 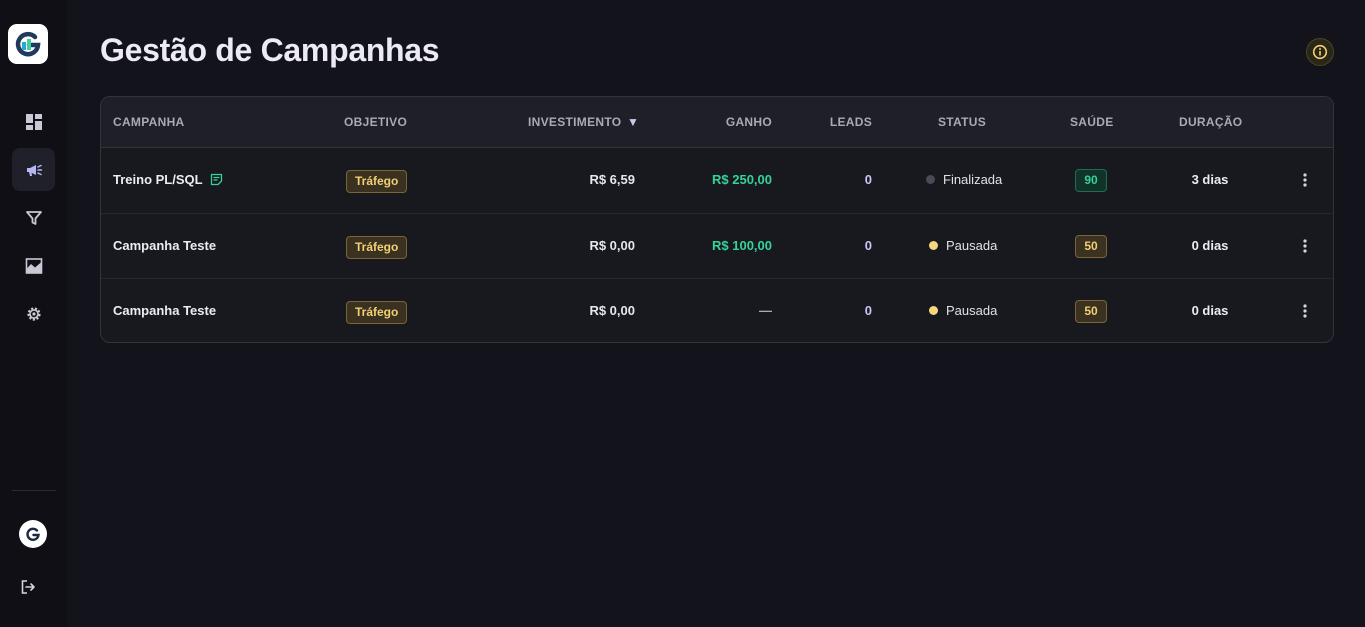 I want to click on dashboard-icon, so click(x=33, y=121).